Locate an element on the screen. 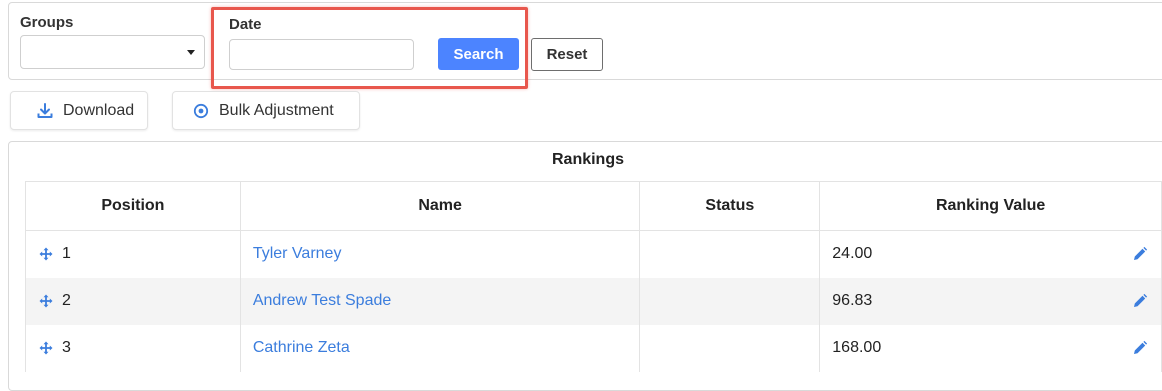  bulk-adjustment-button: Bulk Adjustment is located at coordinates (266, 110).